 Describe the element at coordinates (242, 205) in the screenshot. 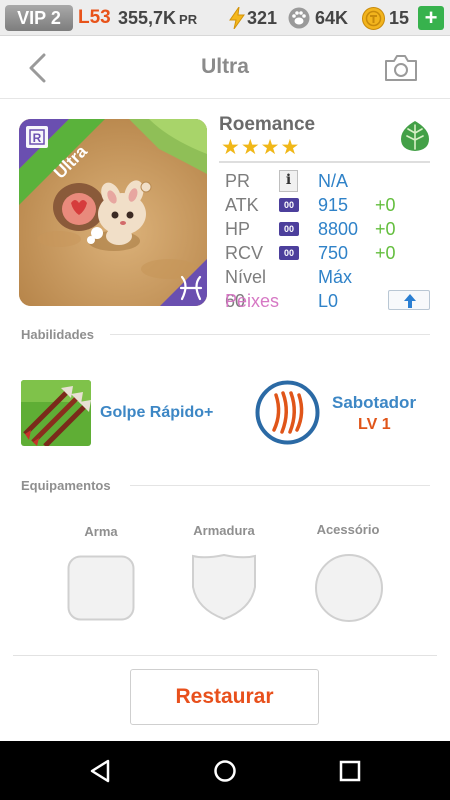

I see `stat-label: ATK` at that location.